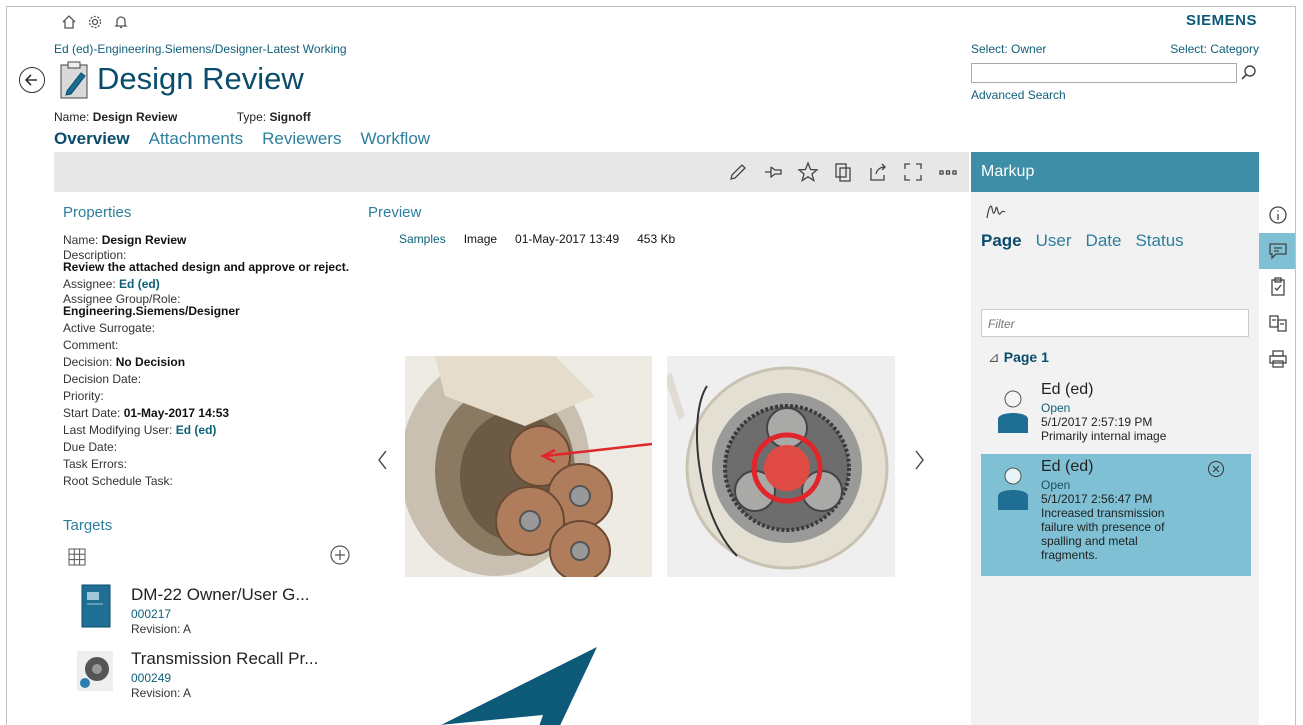 This screenshot has width=1303, height=725. Describe the element at coordinates (1001, 241) in the screenshot. I see `markup-tab-page: Page` at that location.